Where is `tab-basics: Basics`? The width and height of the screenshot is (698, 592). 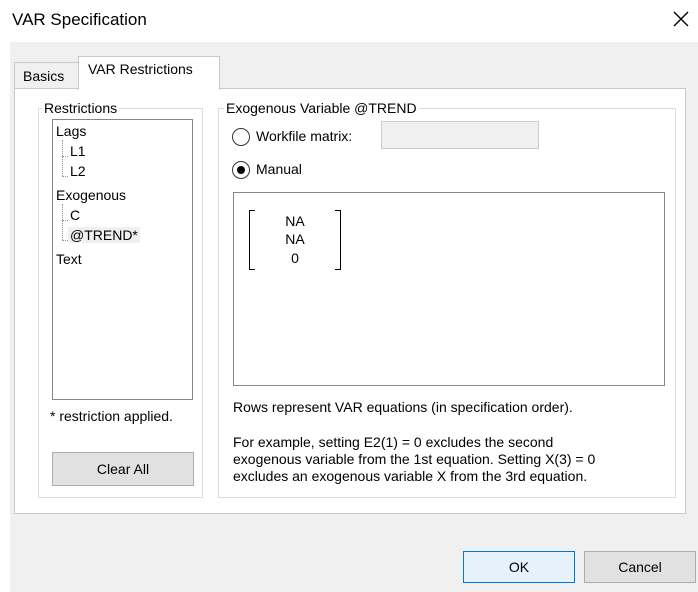
tab-basics: Basics is located at coordinates (47, 75).